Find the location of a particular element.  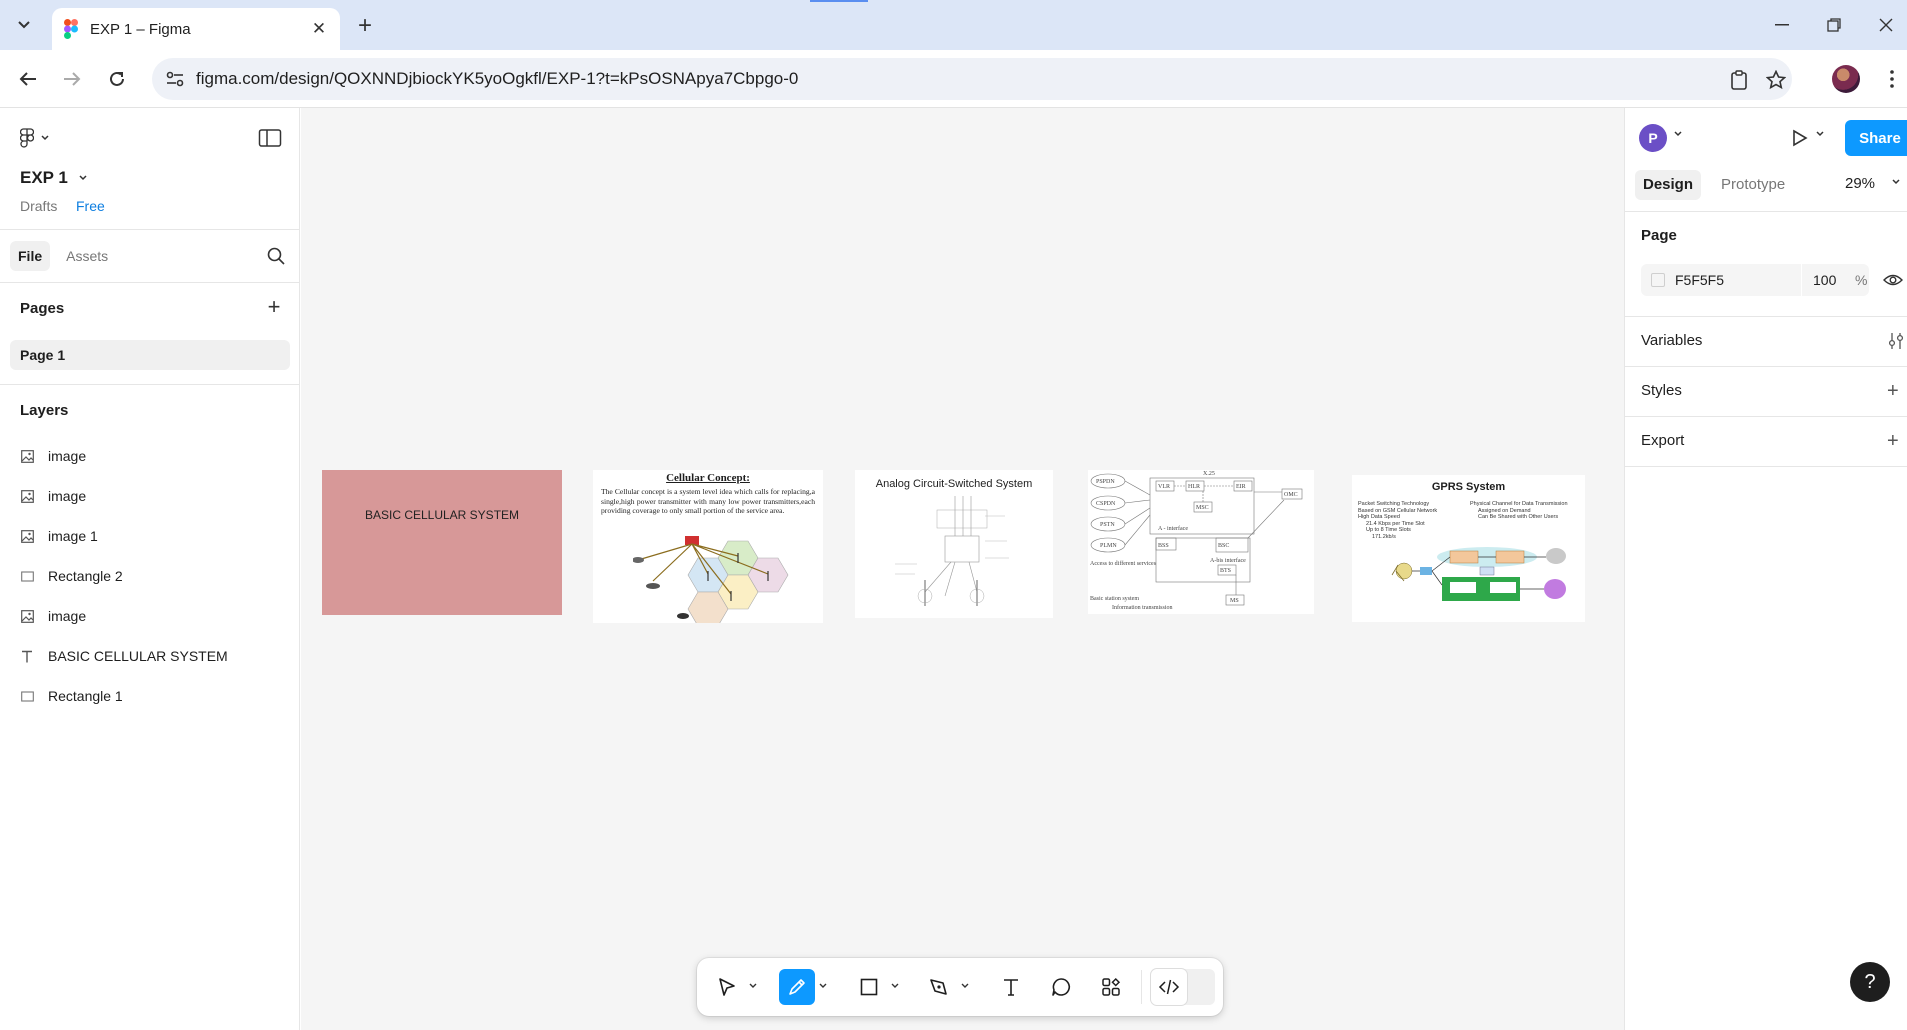

text-tool-button is located at coordinates (1011, 987).